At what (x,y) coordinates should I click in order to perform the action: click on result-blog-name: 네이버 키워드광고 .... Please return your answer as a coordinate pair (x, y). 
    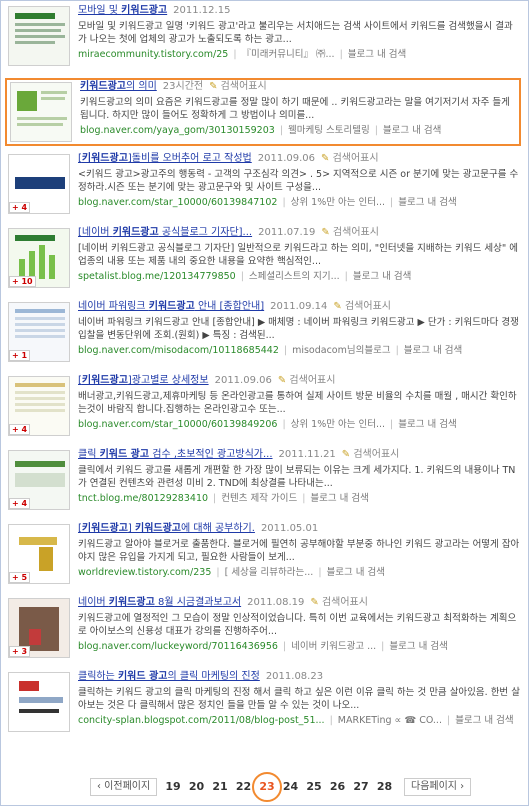
    Looking at the image, I should click on (333, 646).